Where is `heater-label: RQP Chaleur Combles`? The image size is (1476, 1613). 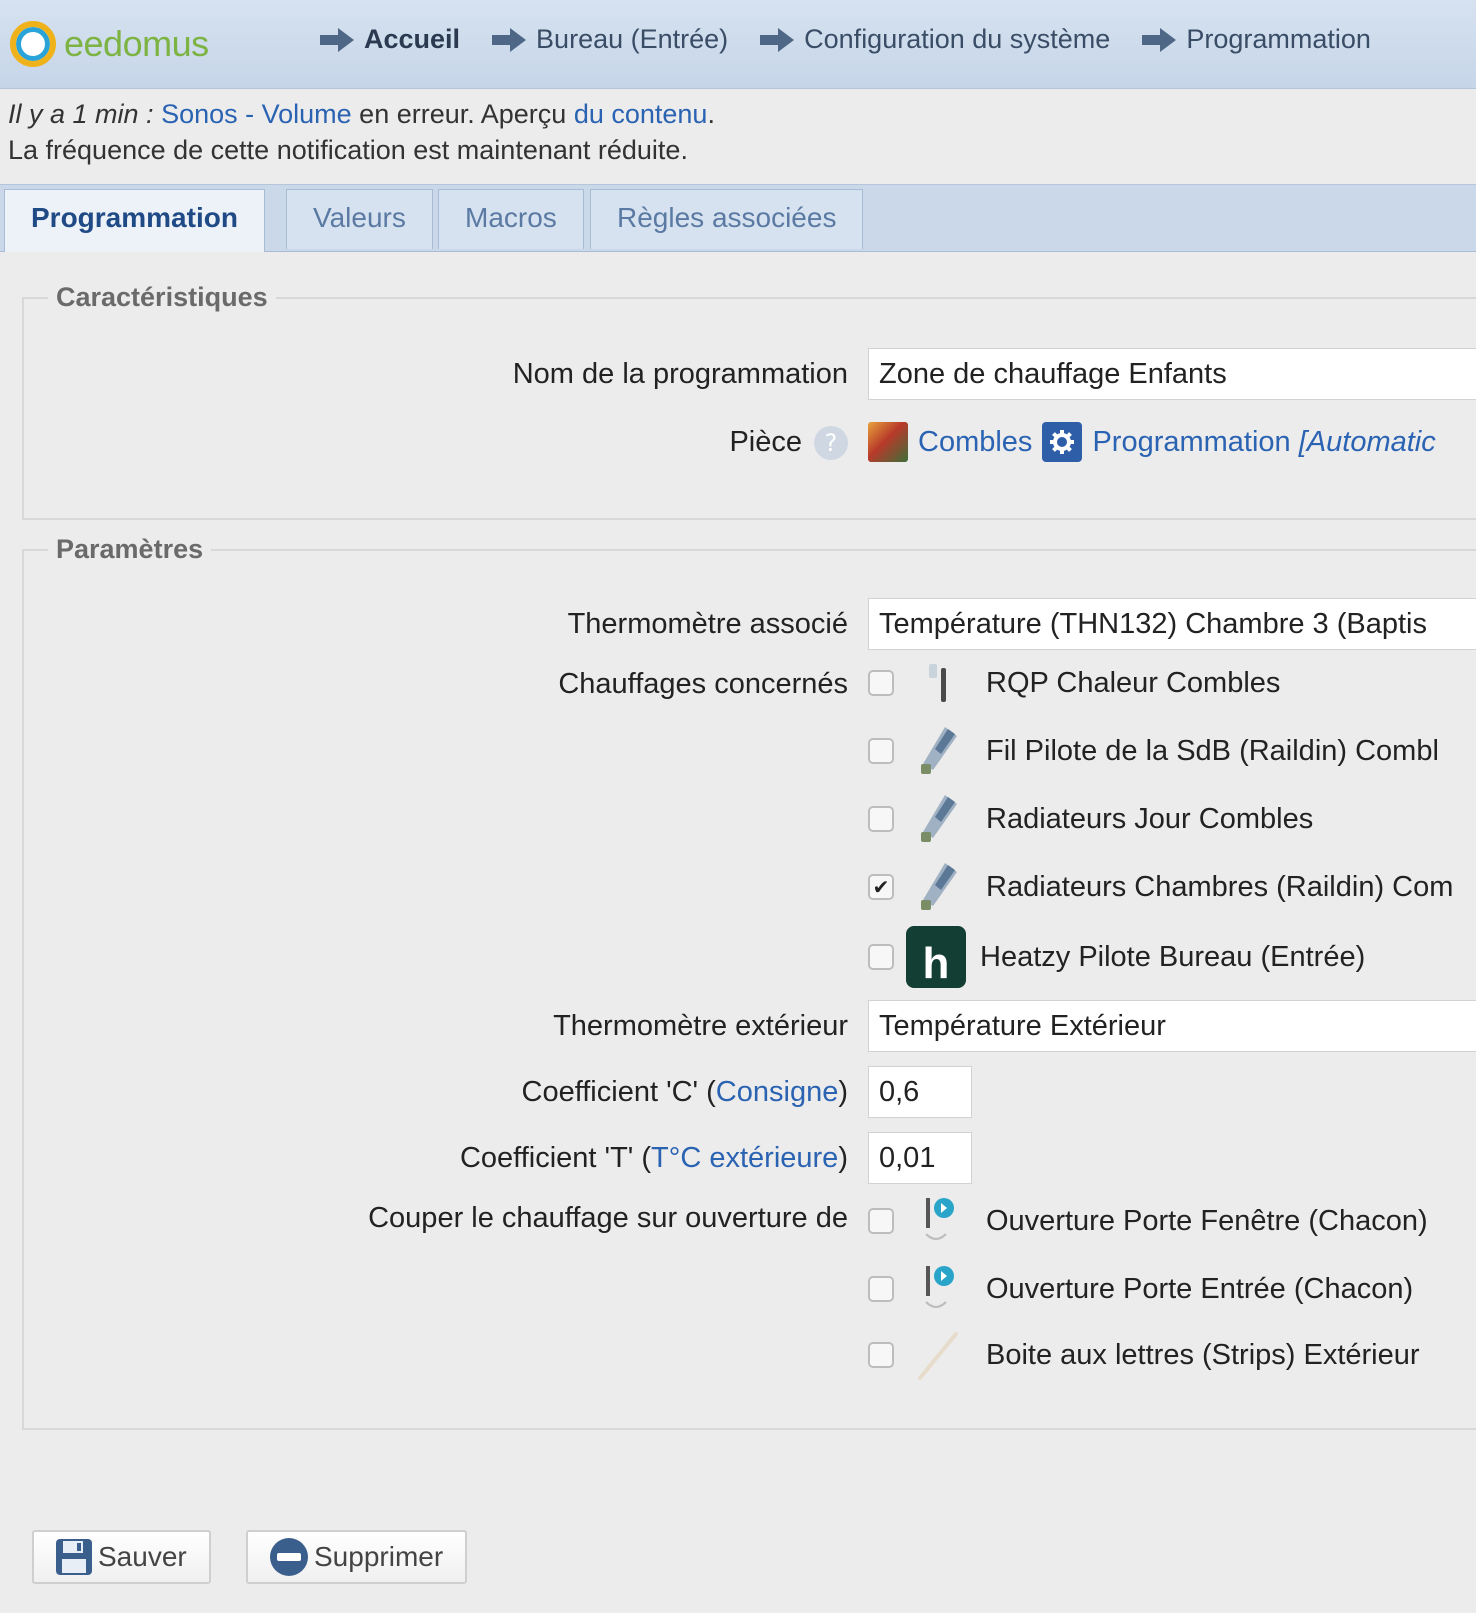
heater-label: RQP Chaleur Combles is located at coordinates (1133, 682).